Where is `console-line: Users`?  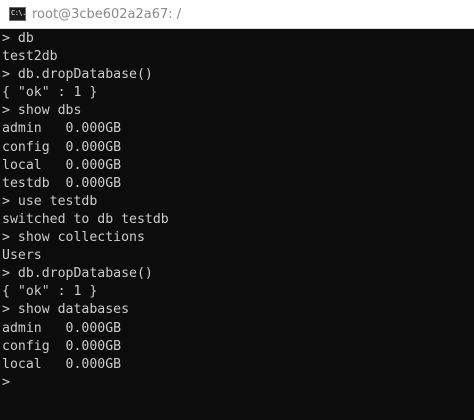 console-line: Users is located at coordinates (22, 256).